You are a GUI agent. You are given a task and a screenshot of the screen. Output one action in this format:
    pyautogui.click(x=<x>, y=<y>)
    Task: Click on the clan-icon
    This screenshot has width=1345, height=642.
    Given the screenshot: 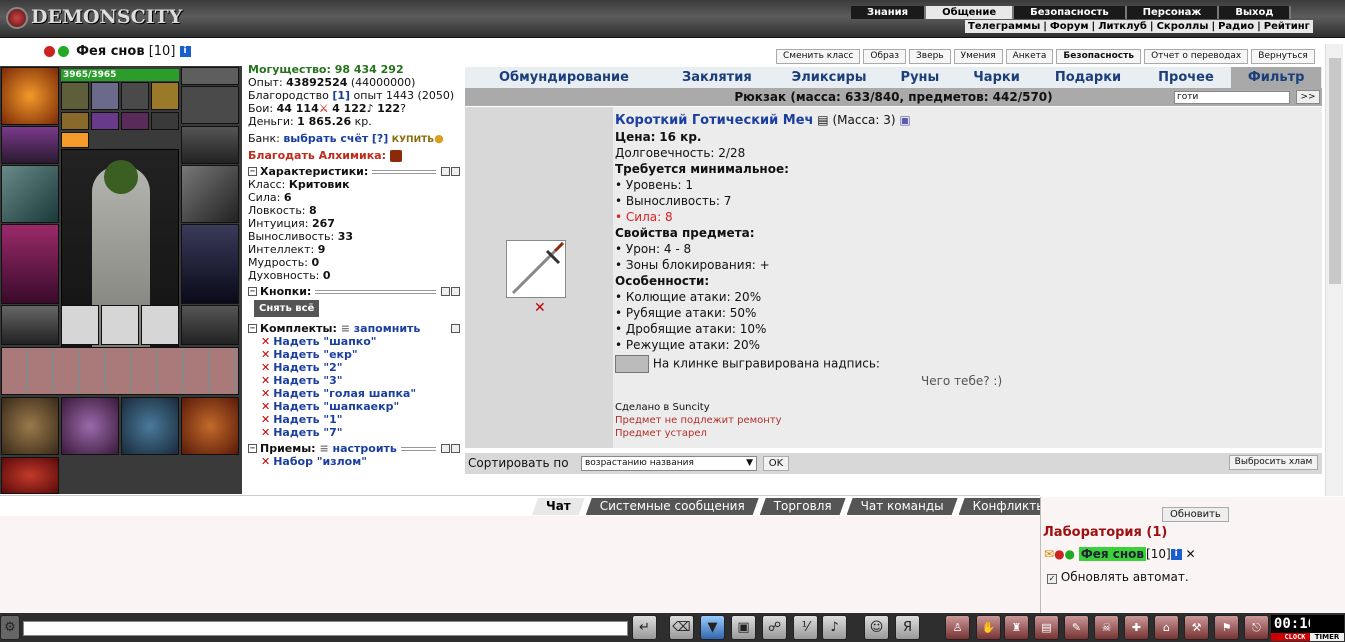 What is the action you would take?
    pyautogui.click(x=49, y=51)
    